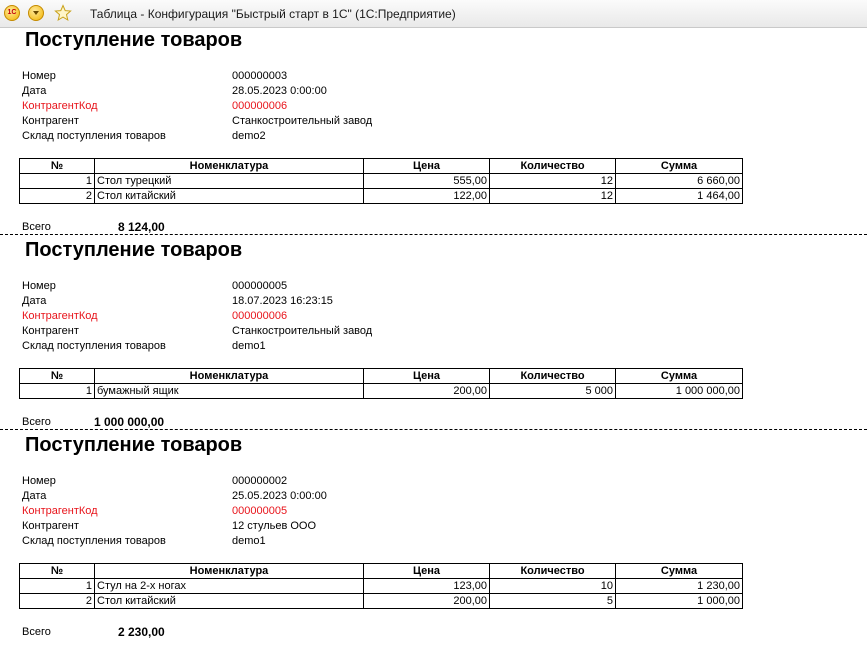 The width and height of the screenshot is (867, 658). Describe the element at coordinates (36, 13) in the screenshot. I see `main-menu-icon` at that location.